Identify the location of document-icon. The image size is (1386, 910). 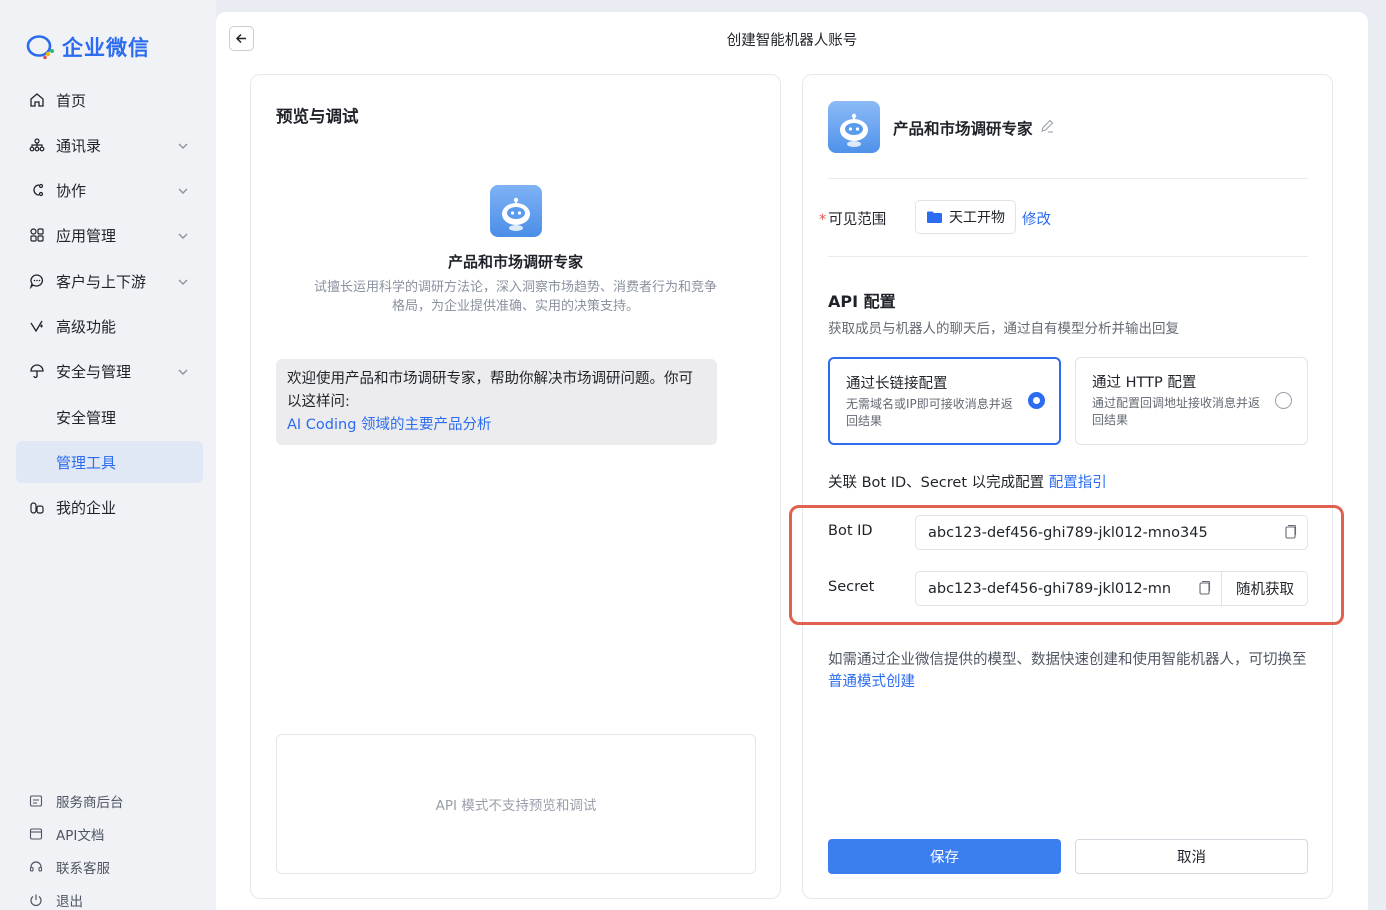
(36, 834).